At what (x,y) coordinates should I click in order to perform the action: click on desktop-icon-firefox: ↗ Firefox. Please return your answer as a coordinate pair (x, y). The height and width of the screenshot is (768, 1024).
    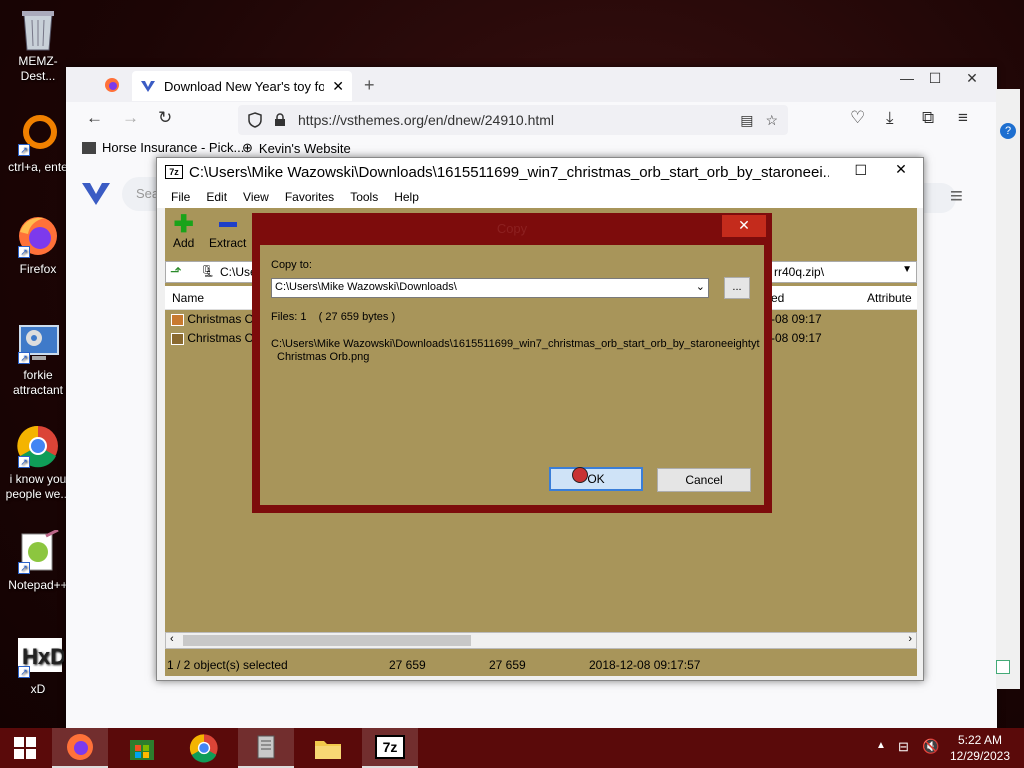
    Looking at the image, I should click on (38, 245).